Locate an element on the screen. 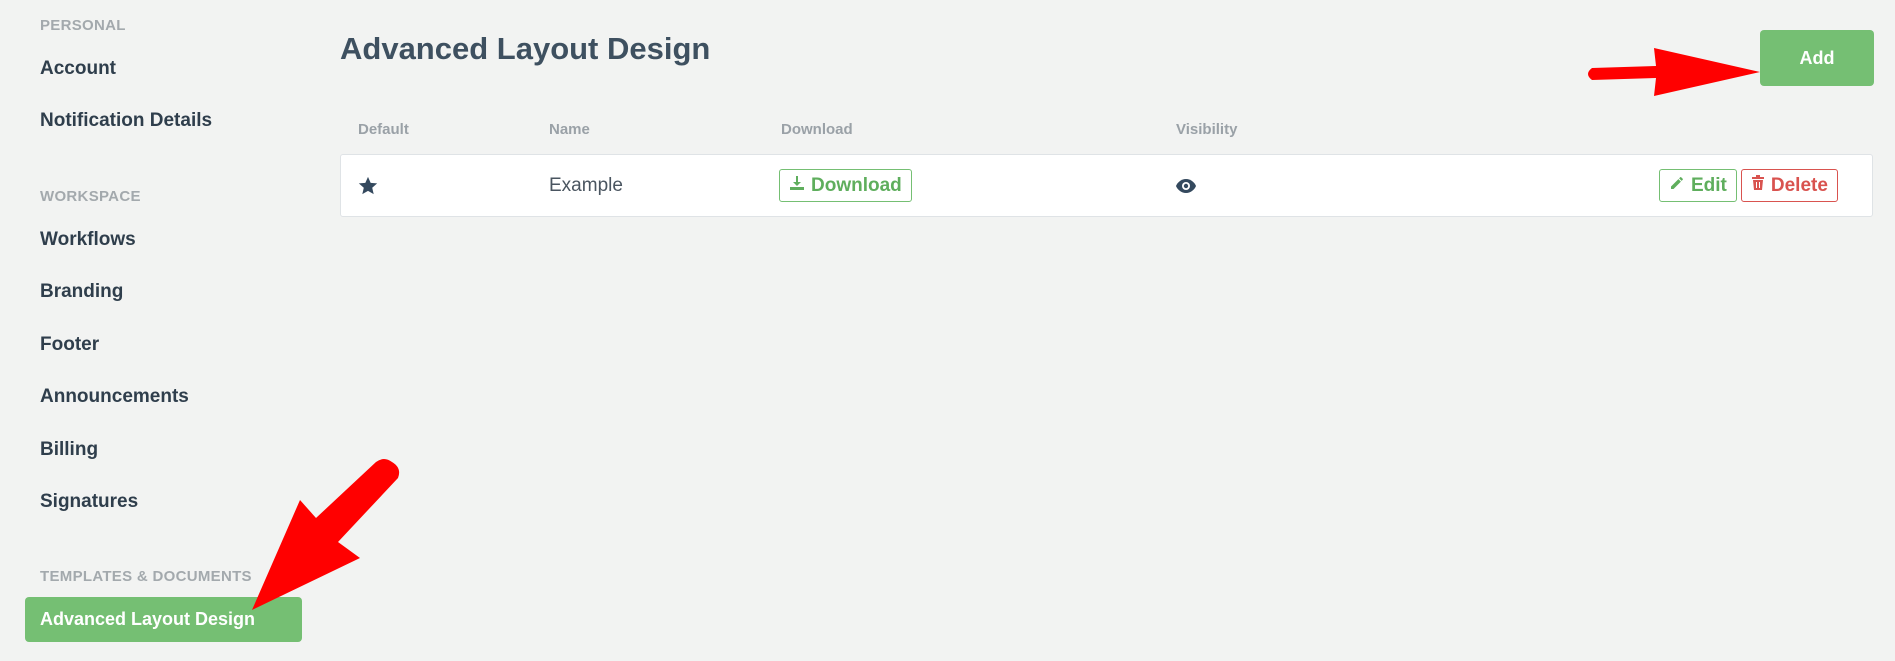 The image size is (1895, 661). download-label: Download is located at coordinates (856, 185).